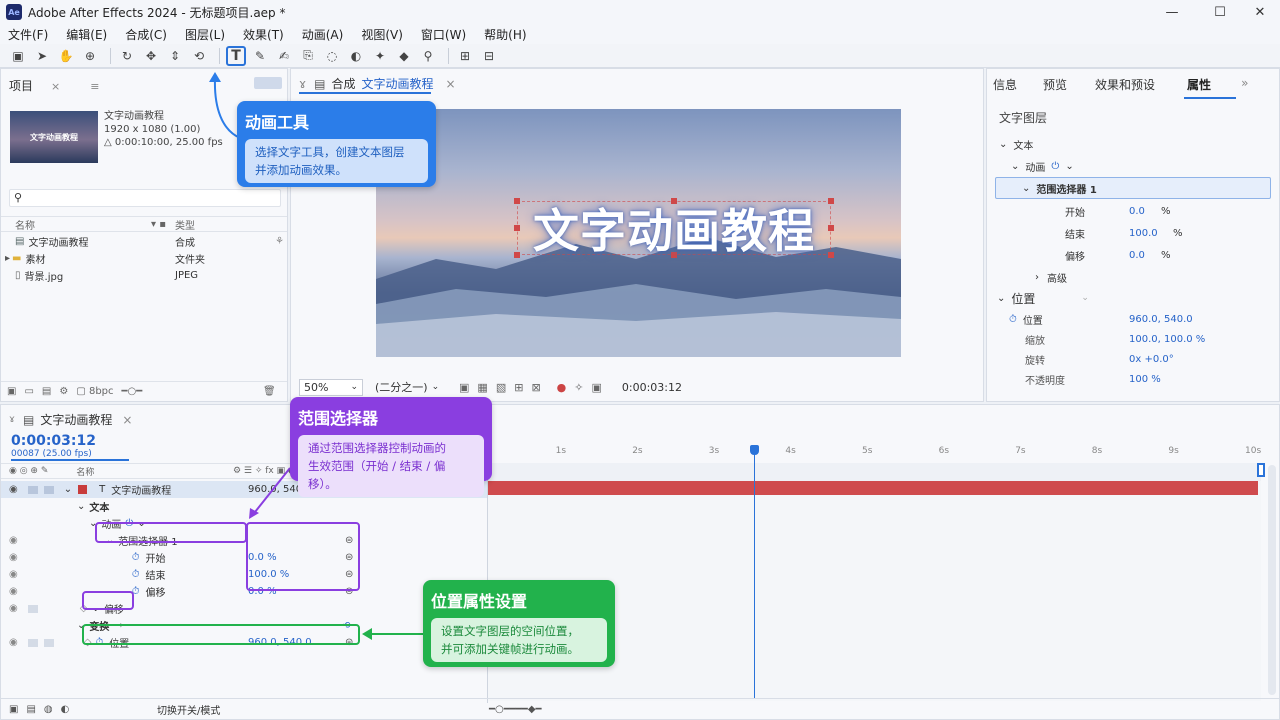 This screenshot has width=1280, height=720. I want to click on minimize-button: —, so click(1172, 12).